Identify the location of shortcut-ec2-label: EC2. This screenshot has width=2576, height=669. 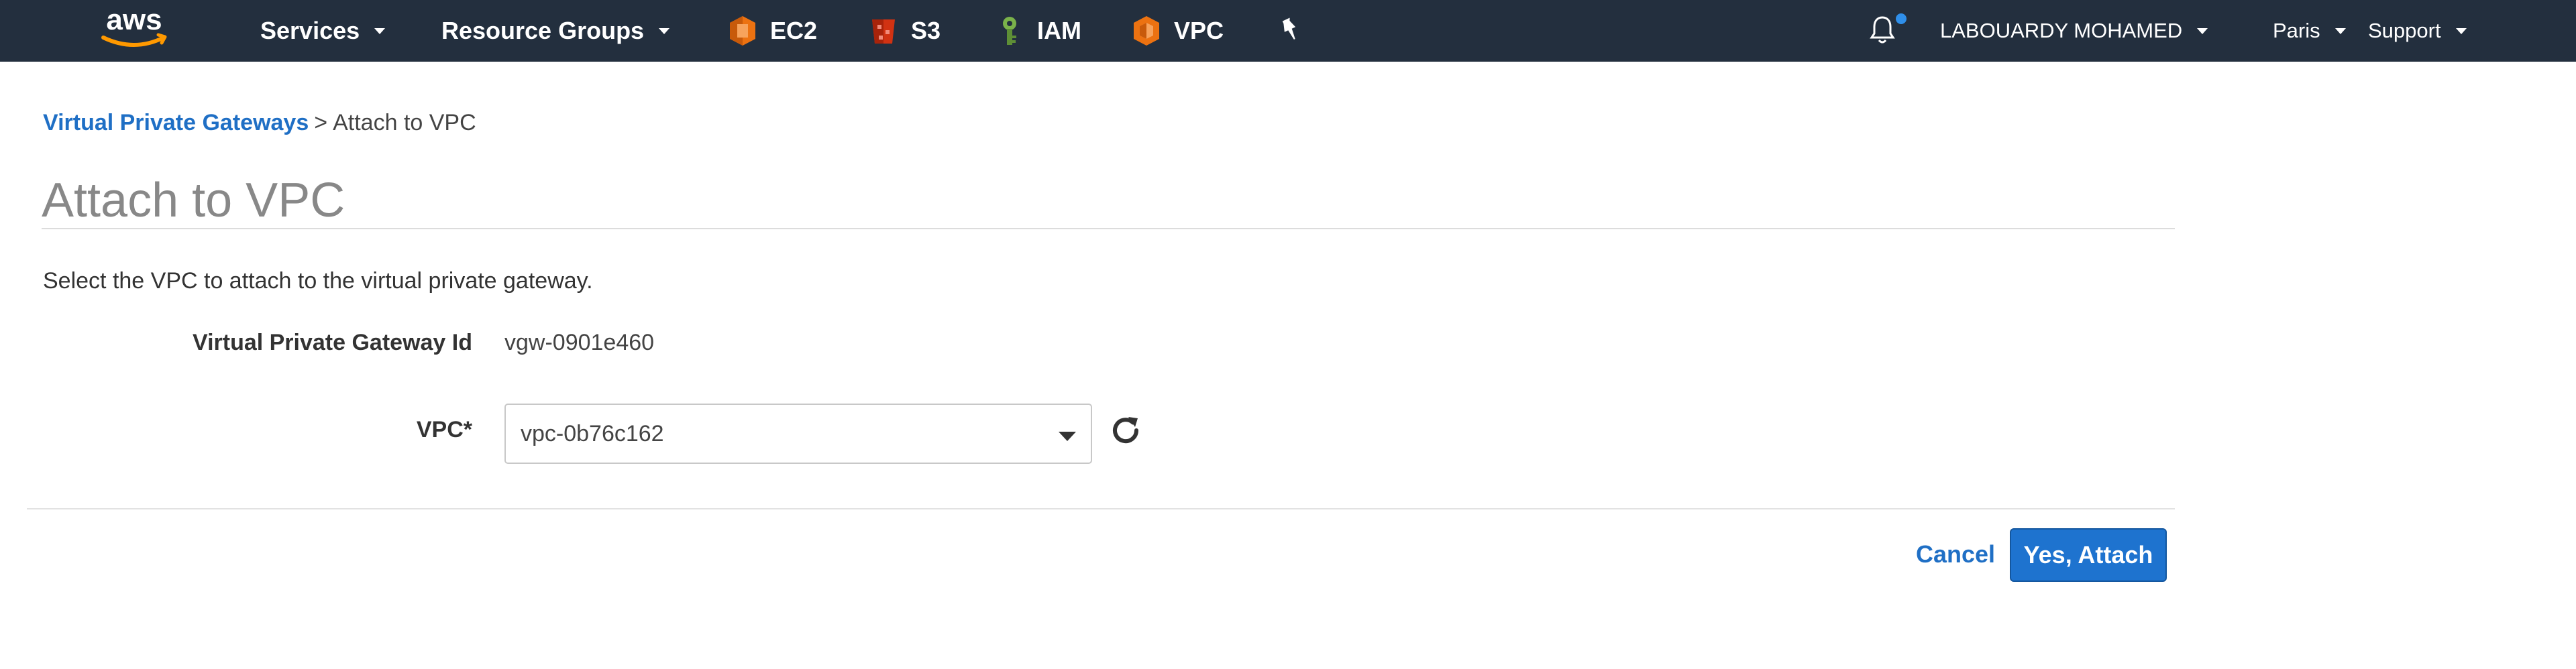
(794, 30).